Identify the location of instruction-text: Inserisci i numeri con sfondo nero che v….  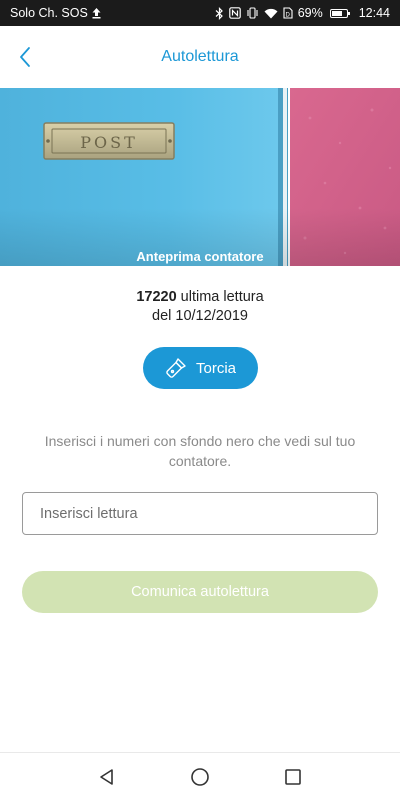
(200, 451).